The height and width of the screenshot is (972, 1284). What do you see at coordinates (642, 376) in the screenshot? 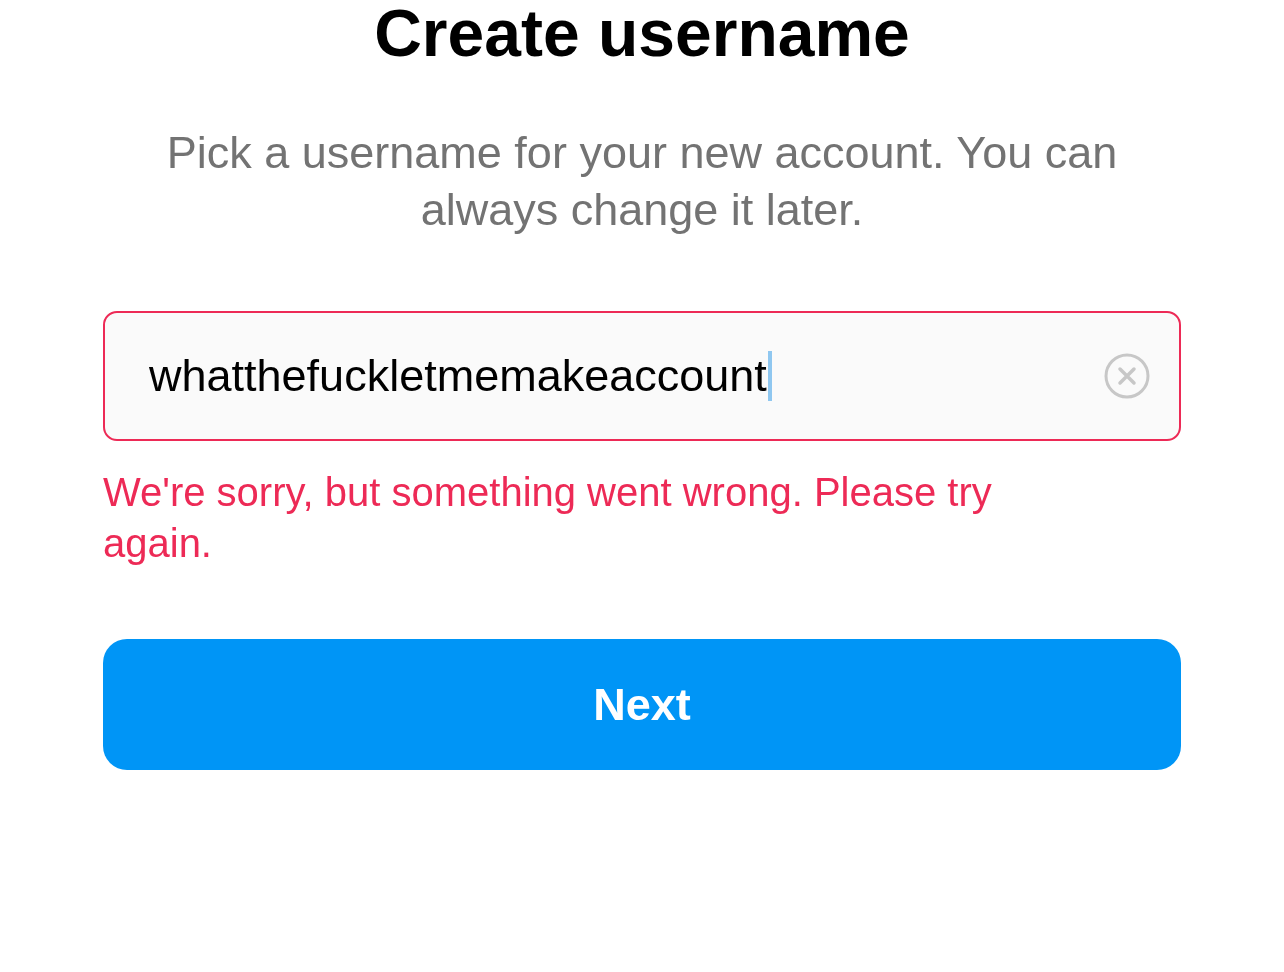
I see `username-field: whatthefuckletmemakeaccount` at bounding box center [642, 376].